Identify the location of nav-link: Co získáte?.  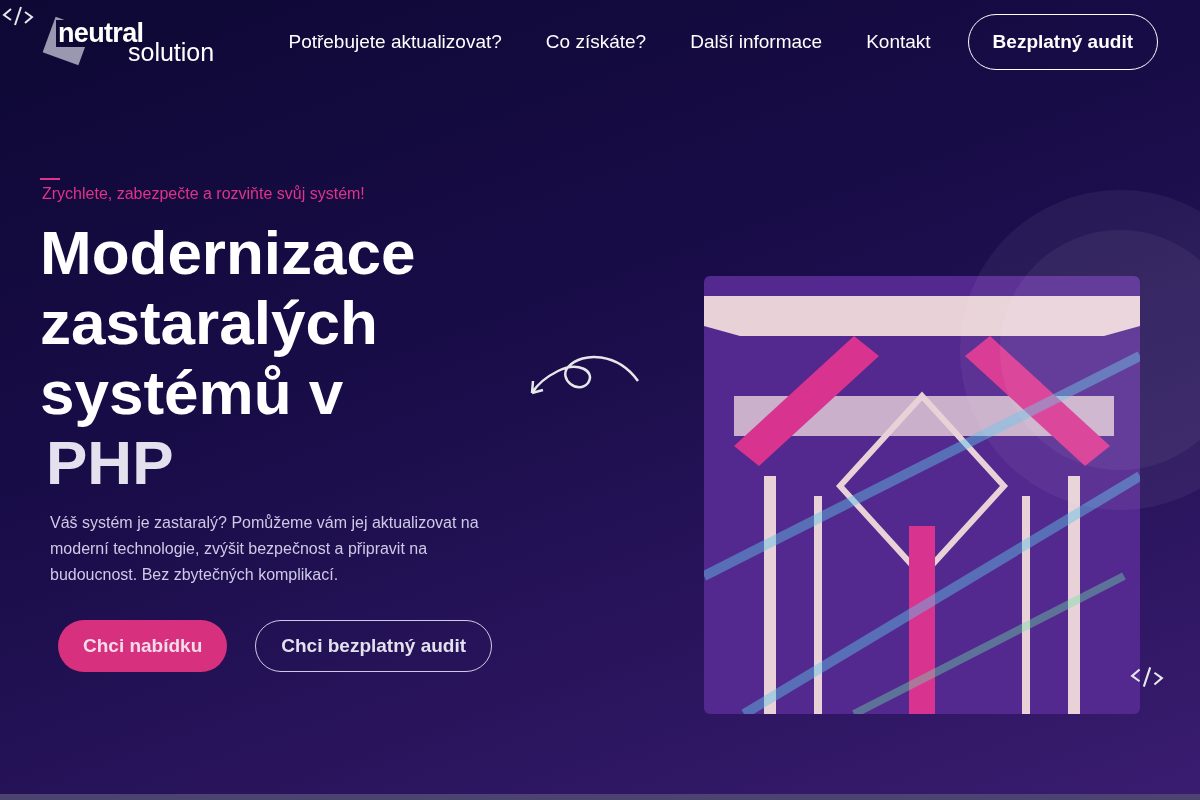
(596, 42).